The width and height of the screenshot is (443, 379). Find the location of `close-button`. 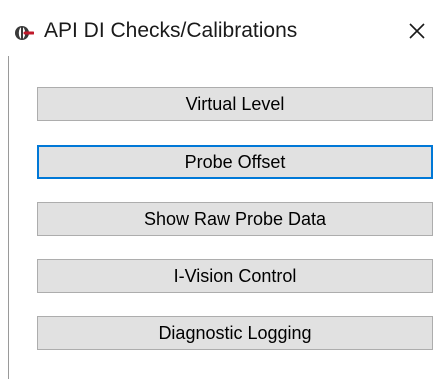

close-button is located at coordinates (417, 31).